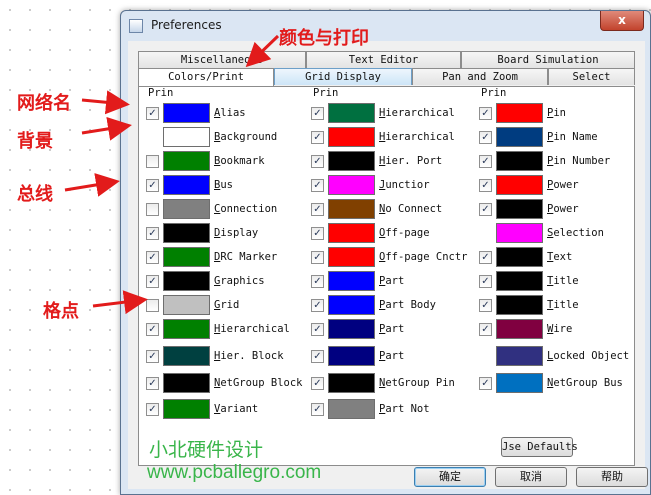 The image size is (651, 495). What do you see at coordinates (105, 102) in the screenshot?
I see `arrow-to-alias` at bounding box center [105, 102].